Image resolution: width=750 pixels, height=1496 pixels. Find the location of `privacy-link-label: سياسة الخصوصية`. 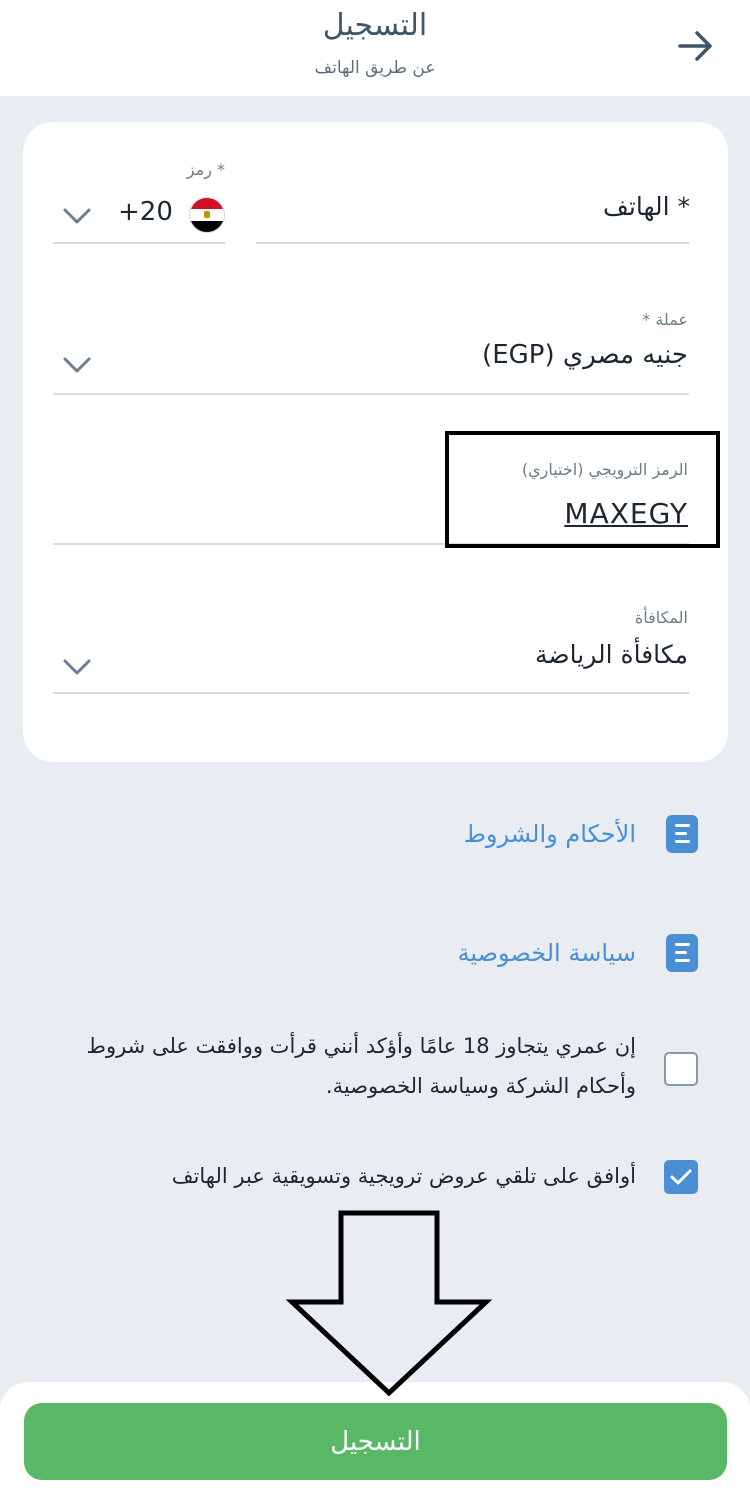

privacy-link-label: سياسة الخصوصية is located at coordinates (546, 953).